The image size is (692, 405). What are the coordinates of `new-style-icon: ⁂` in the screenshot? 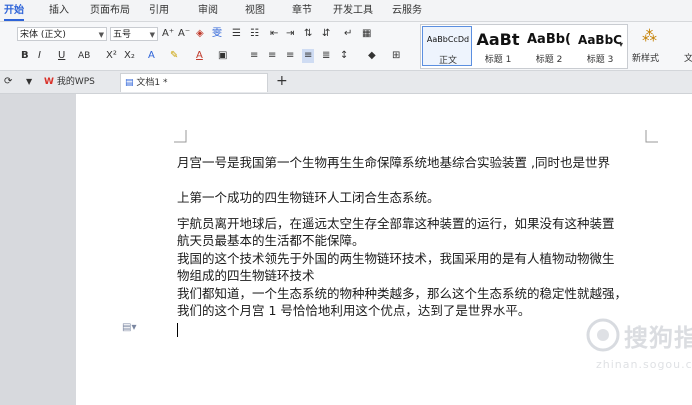 It's located at (649, 36).